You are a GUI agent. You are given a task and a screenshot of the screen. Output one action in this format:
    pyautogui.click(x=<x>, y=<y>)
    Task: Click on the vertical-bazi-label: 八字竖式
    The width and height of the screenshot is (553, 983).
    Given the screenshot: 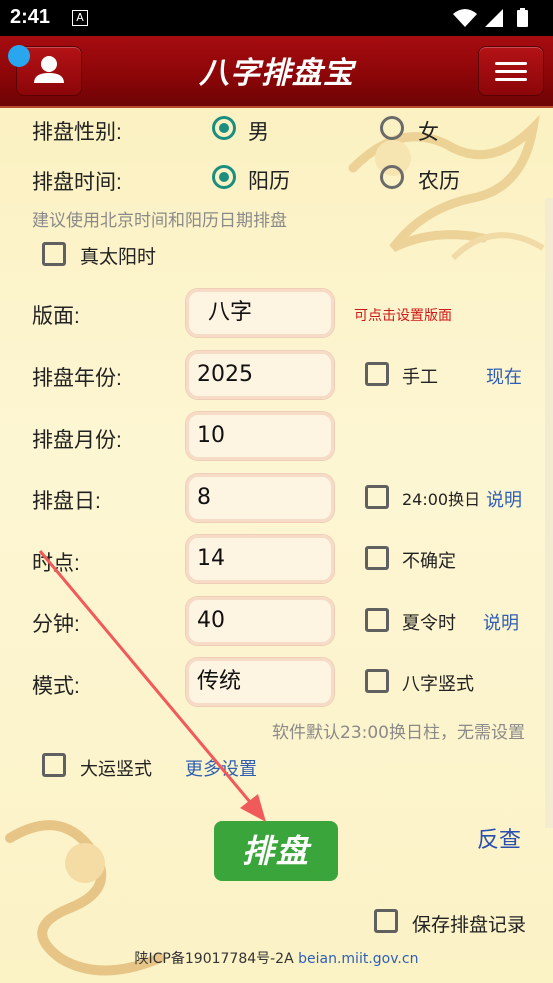 What is the action you would take?
    pyautogui.click(x=438, y=683)
    